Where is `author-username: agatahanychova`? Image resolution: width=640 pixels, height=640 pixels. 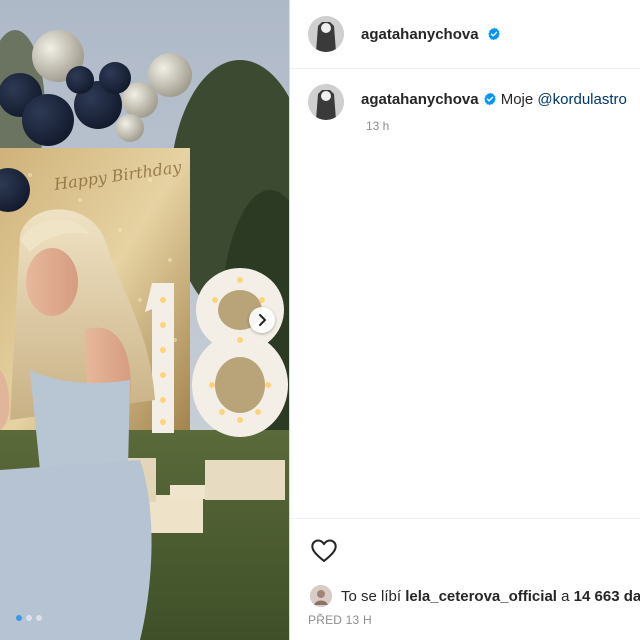
author-username: agatahanychova is located at coordinates (431, 34).